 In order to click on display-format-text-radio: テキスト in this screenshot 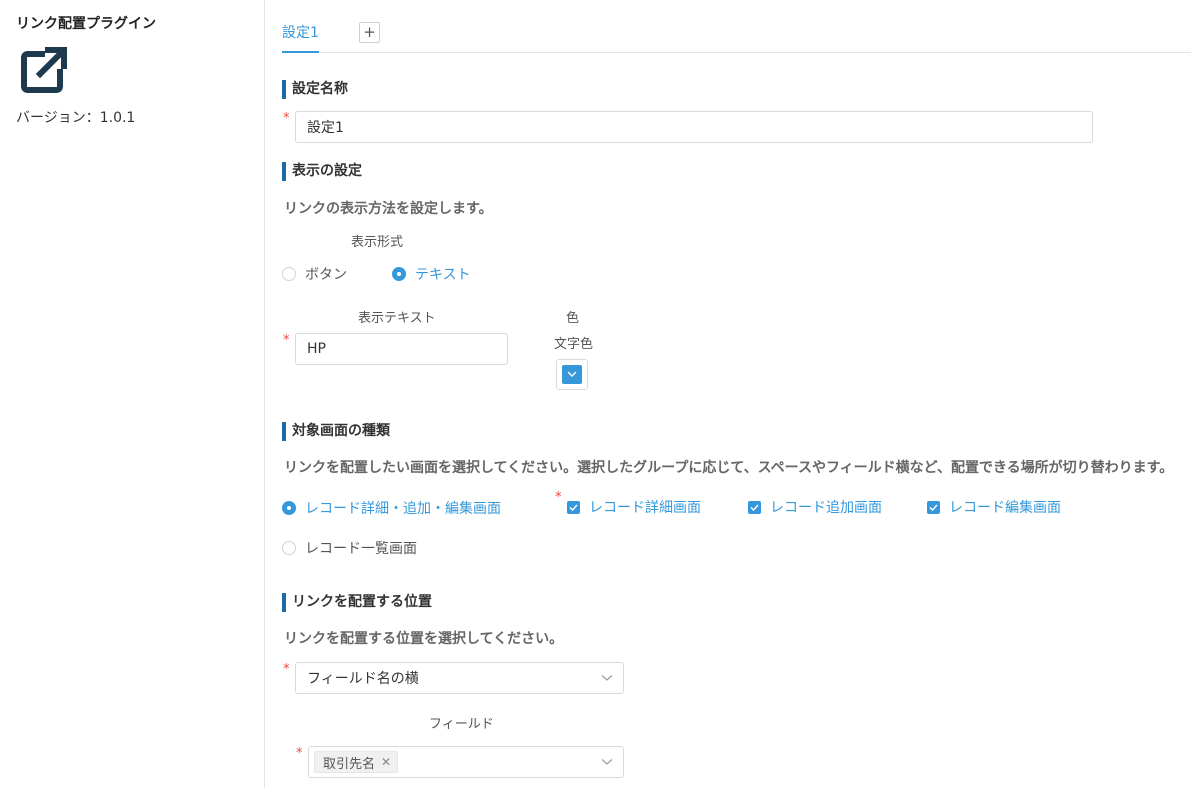, I will do `click(431, 274)`.